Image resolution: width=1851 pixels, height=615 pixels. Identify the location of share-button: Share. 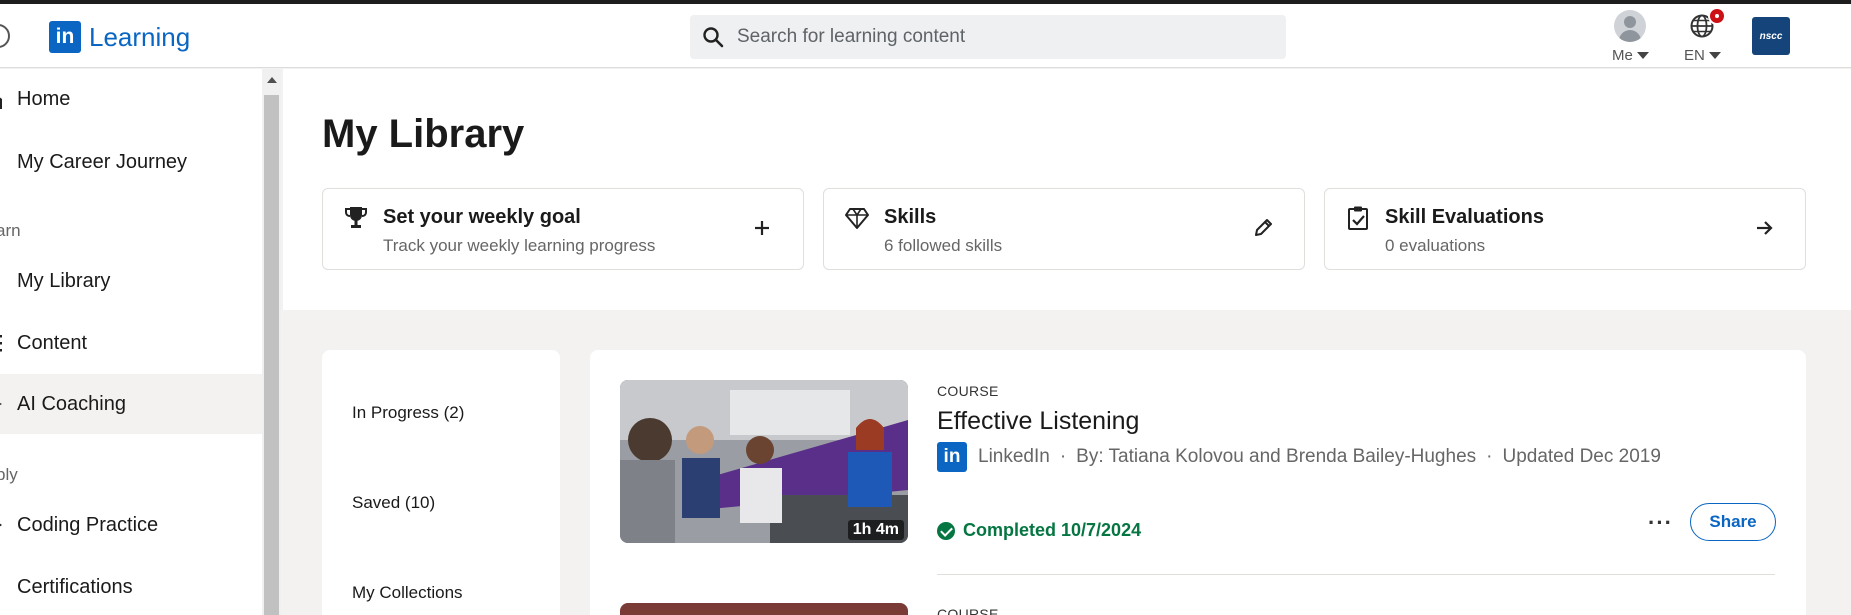
(1733, 522).